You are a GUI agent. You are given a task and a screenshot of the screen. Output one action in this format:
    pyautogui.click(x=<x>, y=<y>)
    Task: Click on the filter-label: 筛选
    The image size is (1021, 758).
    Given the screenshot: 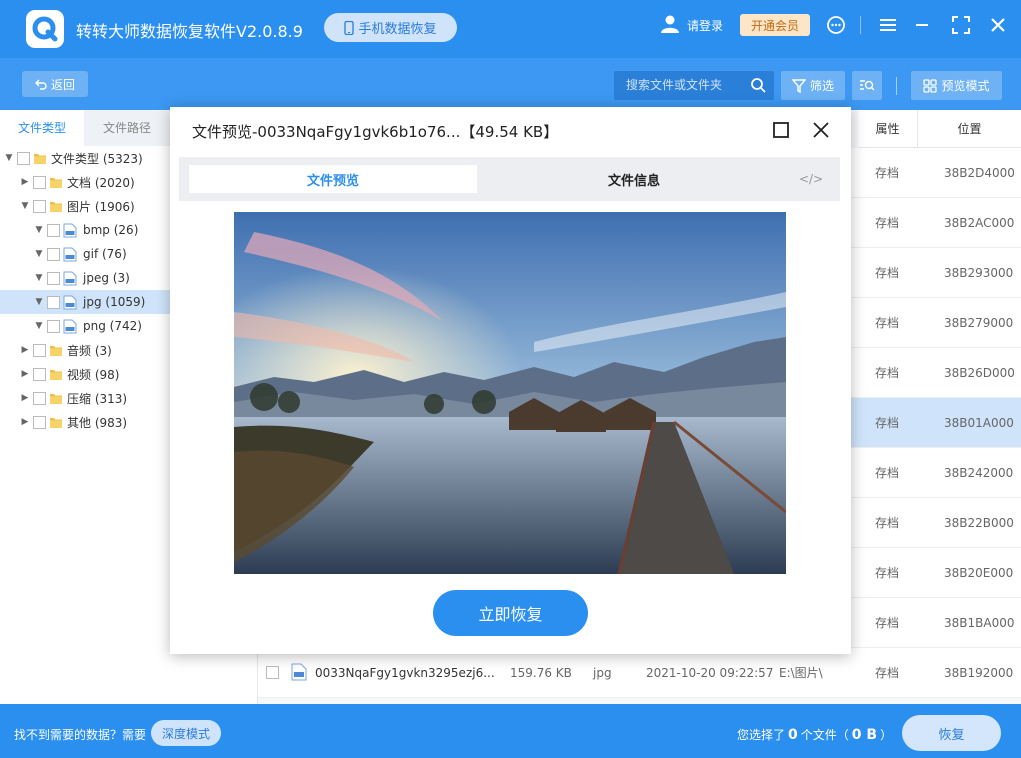 What is the action you would take?
    pyautogui.click(x=821, y=86)
    